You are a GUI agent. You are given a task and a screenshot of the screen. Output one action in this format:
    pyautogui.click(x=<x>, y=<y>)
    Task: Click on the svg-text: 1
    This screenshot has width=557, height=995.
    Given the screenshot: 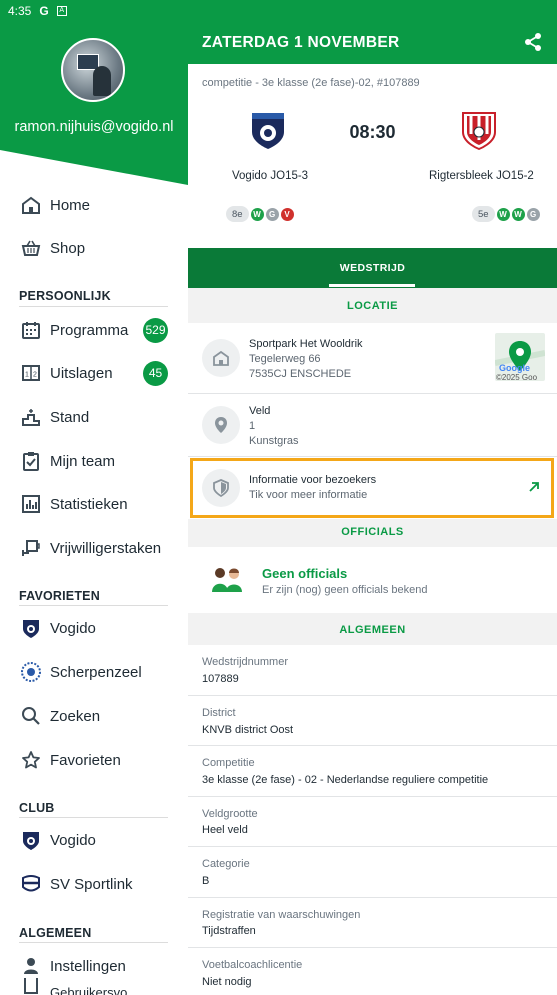 What is the action you would take?
    pyautogui.click(x=27, y=375)
    